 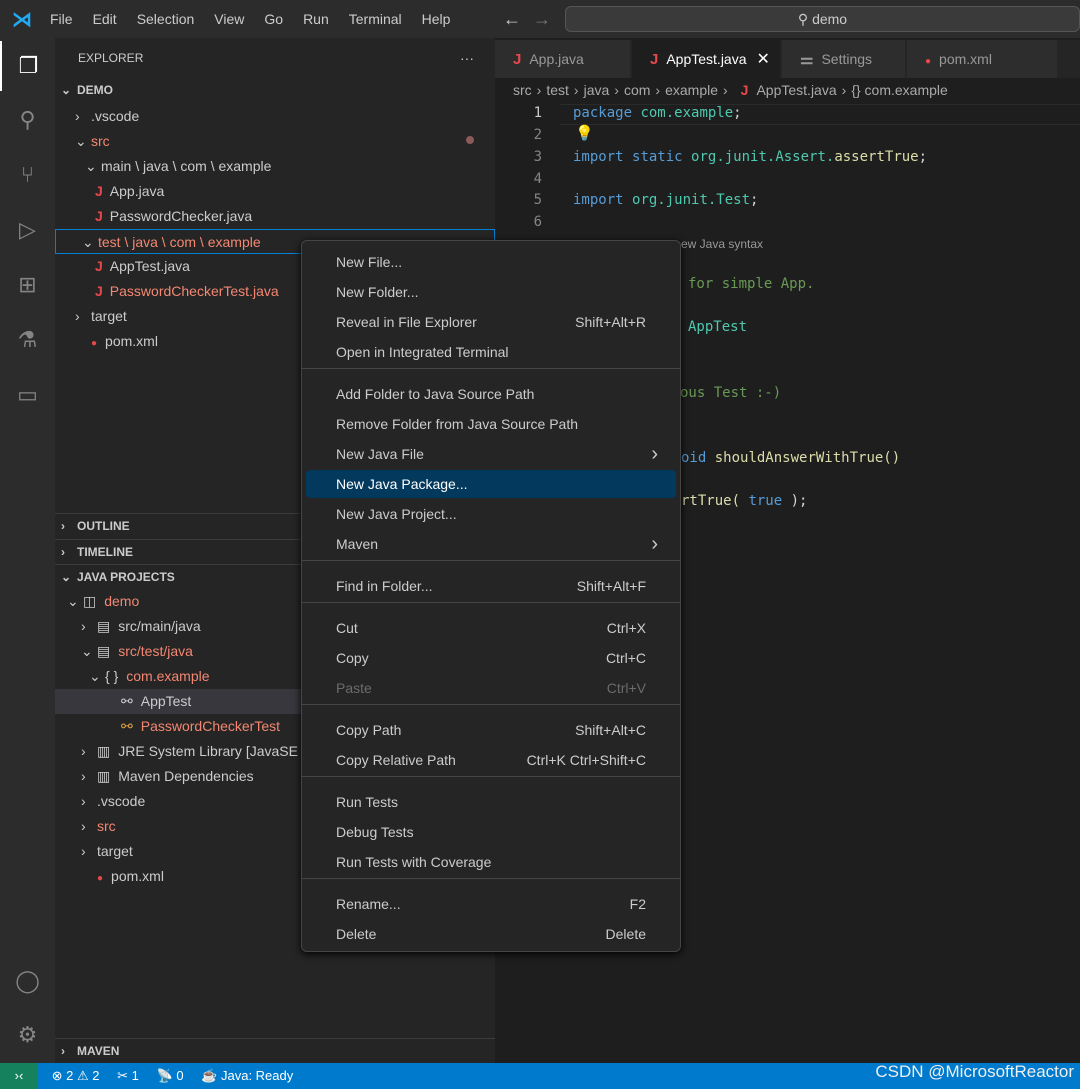 I want to click on menu-view: View, so click(x=229, y=19).